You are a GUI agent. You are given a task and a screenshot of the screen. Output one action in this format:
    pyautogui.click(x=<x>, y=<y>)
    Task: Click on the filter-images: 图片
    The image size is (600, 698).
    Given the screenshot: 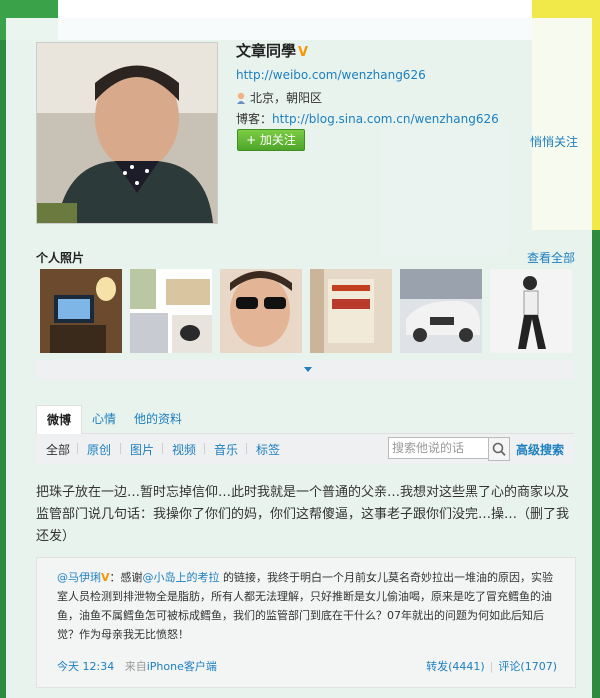 What is the action you would take?
    pyautogui.click(x=142, y=449)
    